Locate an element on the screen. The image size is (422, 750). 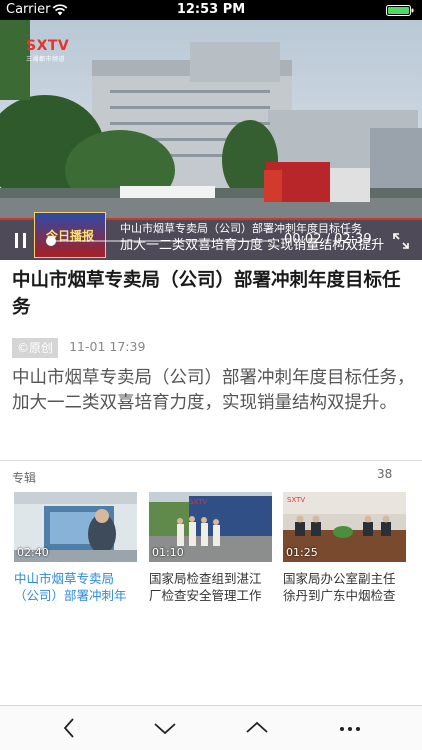
album-item: SXTV 01:10 国家局检查组到湛江厂检查安全管理工作 is located at coordinates (210, 548).